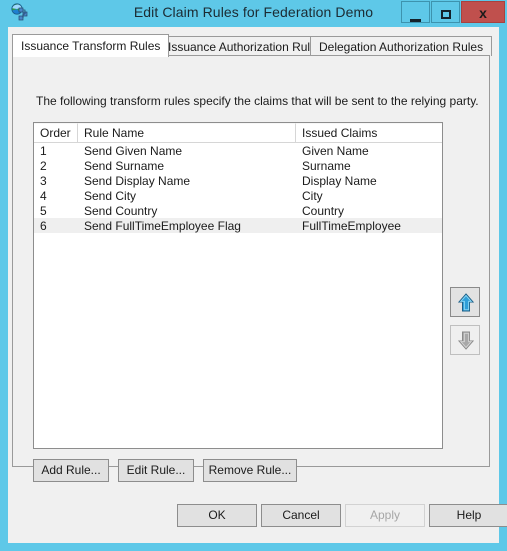 The height and width of the screenshot is (551, 507). Describe the element at coordinates (121, 210) in the screenshot. I see `rule-name-cell: Send Country` at that location.